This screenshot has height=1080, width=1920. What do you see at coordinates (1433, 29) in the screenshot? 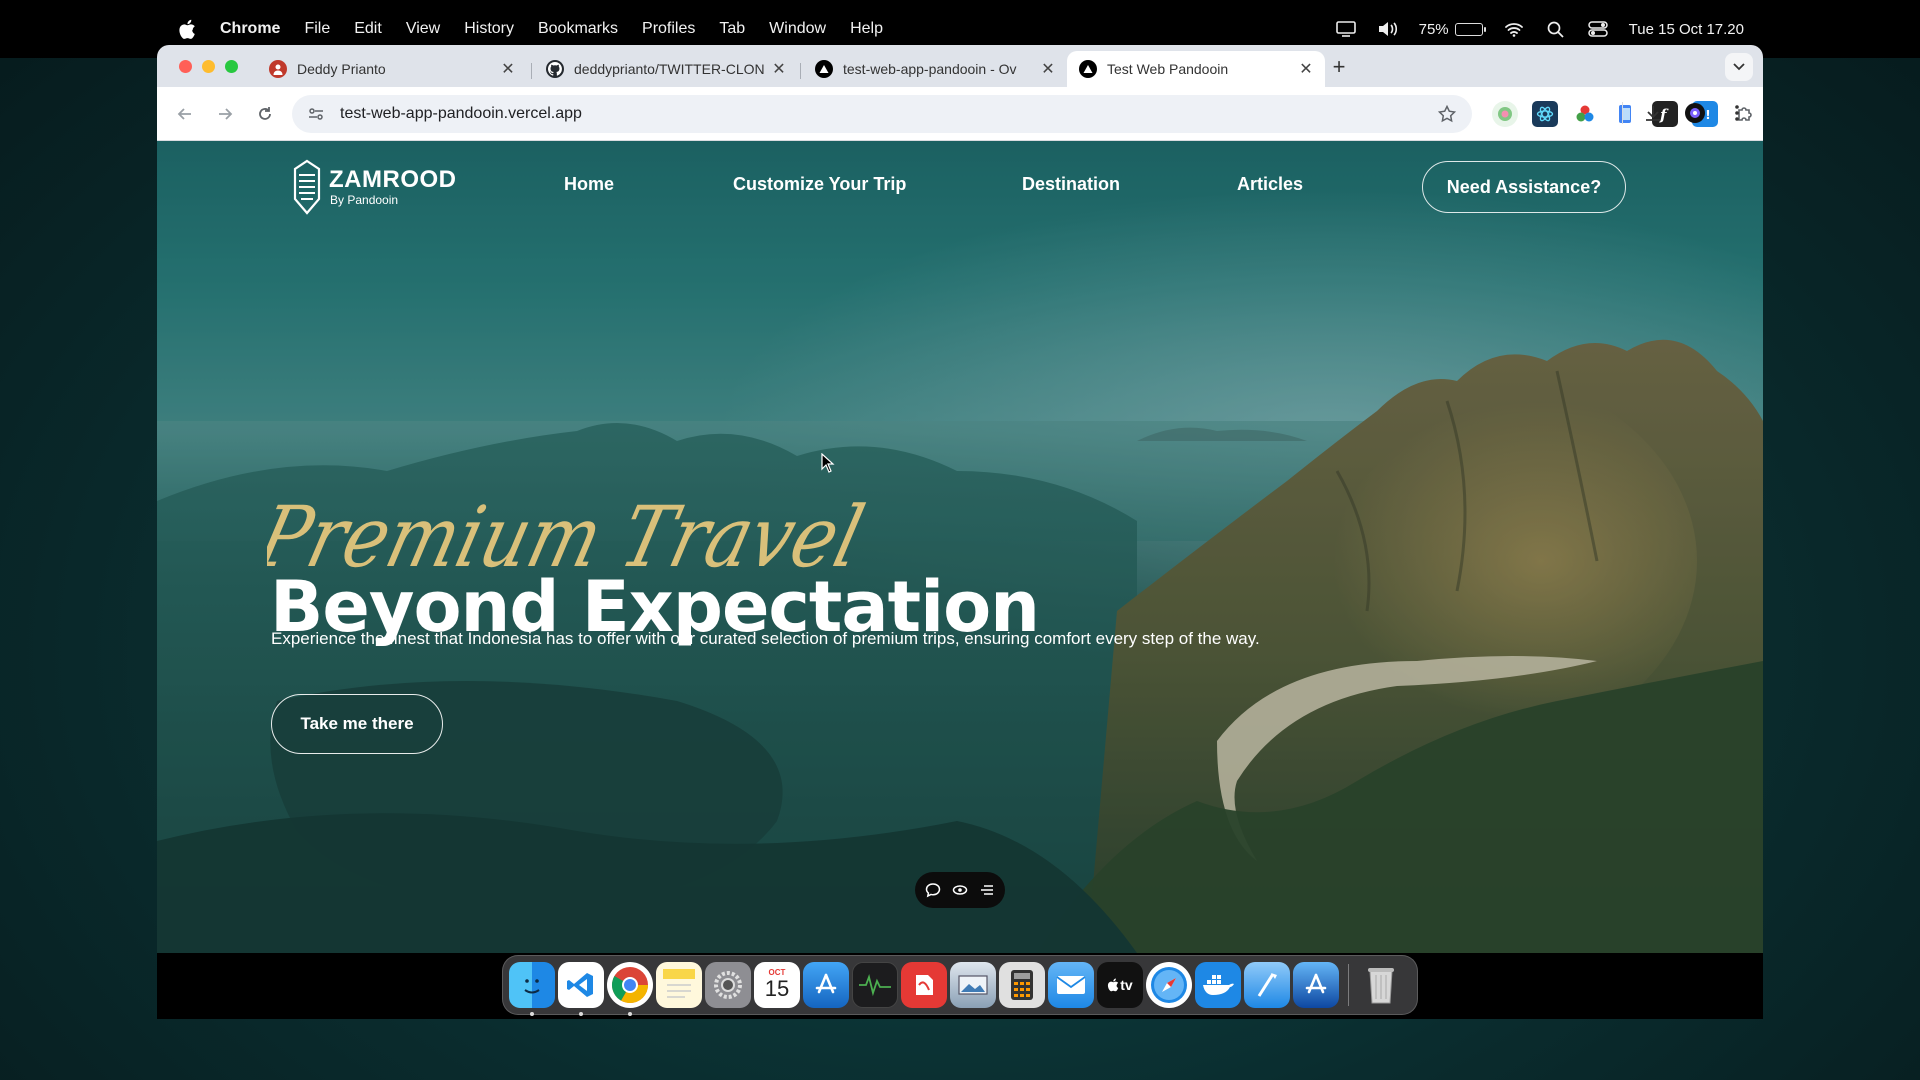
I see `battery-percent: 75%` at bounding box center [1433, 29].